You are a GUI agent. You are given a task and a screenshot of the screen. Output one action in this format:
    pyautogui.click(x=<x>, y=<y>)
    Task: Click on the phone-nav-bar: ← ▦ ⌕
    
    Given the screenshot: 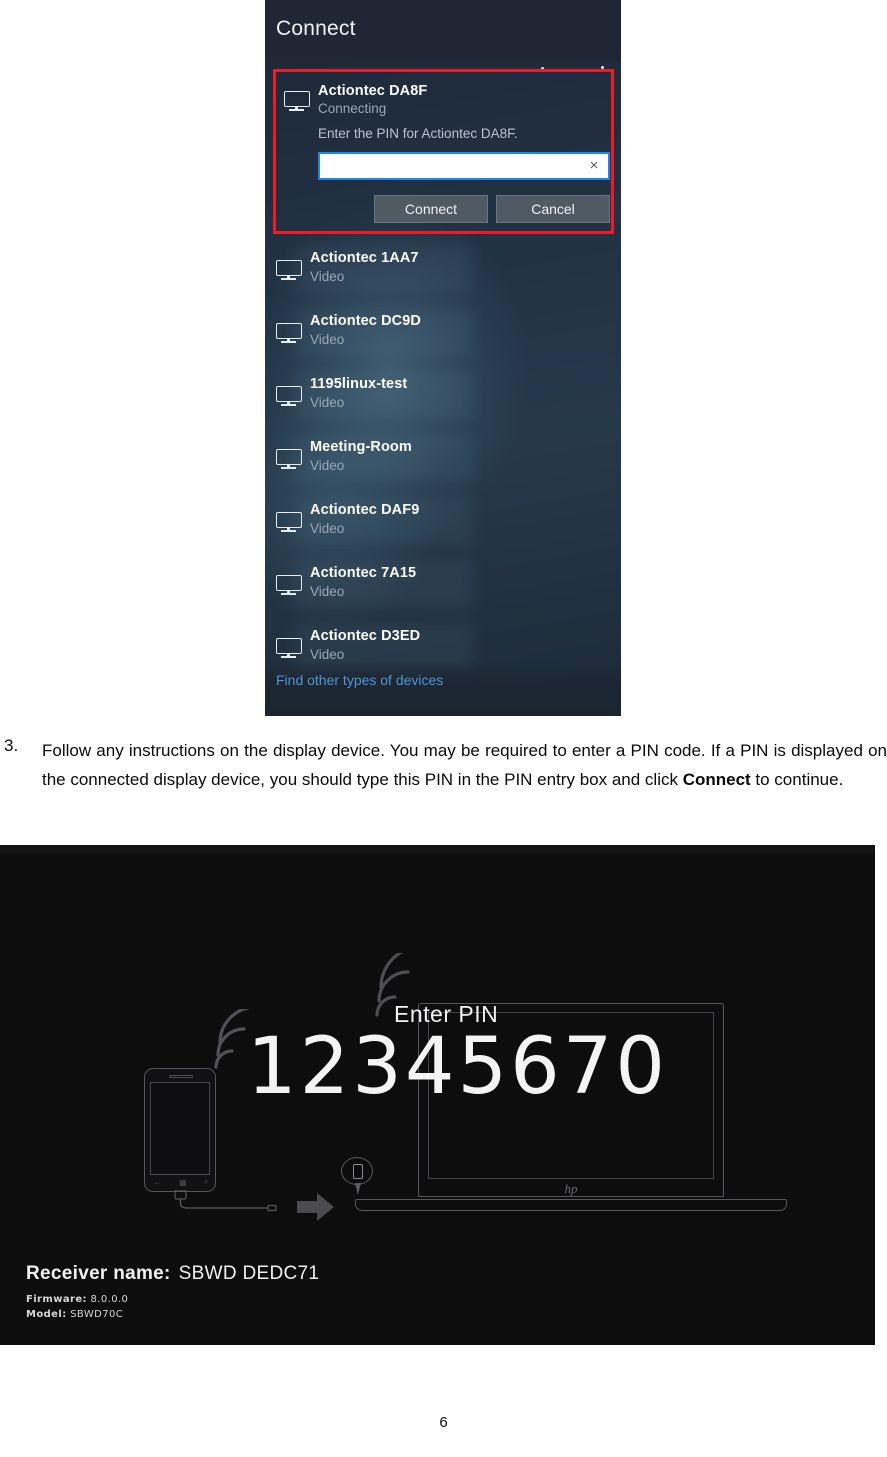 What is the action you would take?
    pyautogui.click(x=181, y=1182)
    